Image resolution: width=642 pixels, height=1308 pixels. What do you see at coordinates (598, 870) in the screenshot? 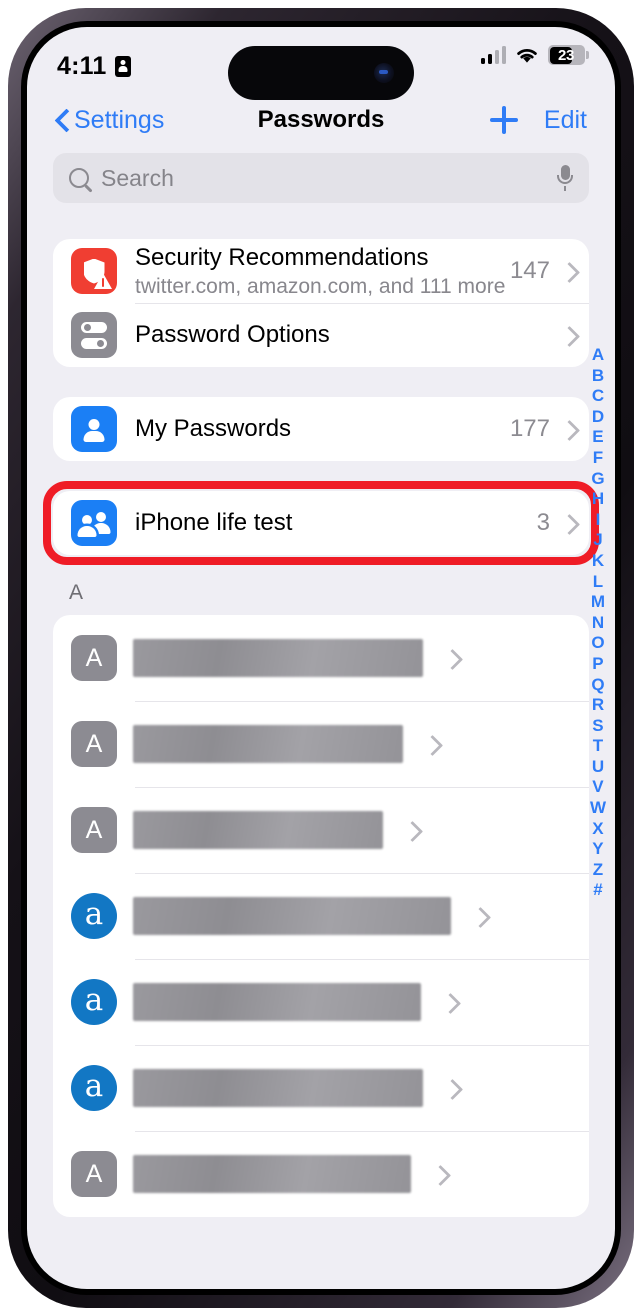
I see `alphabet-index-letter: Z` at bounding box center [598, 870].